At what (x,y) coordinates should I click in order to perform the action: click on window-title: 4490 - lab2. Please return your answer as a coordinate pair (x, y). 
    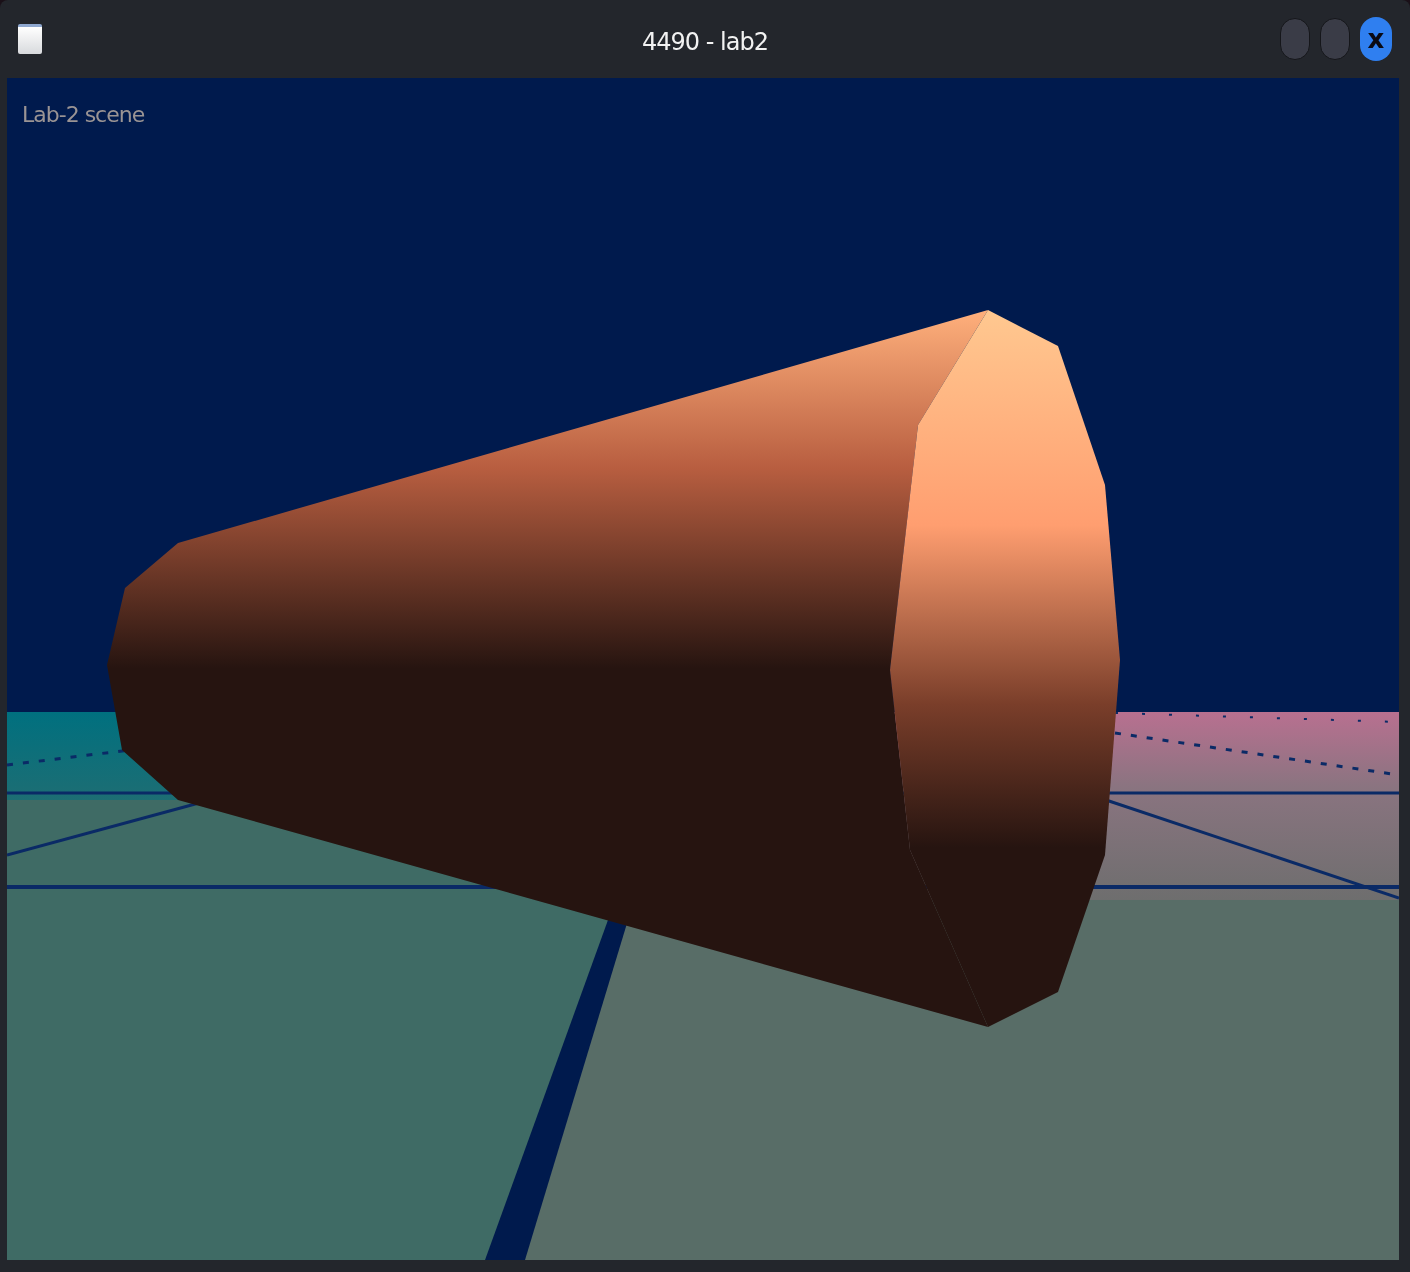
    Looking at the image, I should click on (705, 42).